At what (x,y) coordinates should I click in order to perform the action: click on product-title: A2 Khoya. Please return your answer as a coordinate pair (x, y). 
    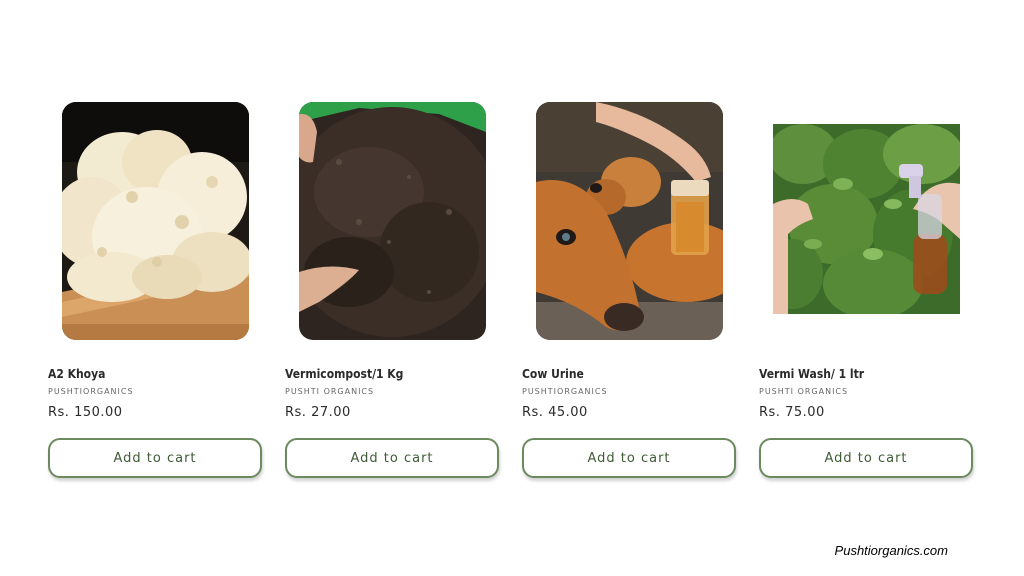
    Looking at the image, I should click on (76, 374).